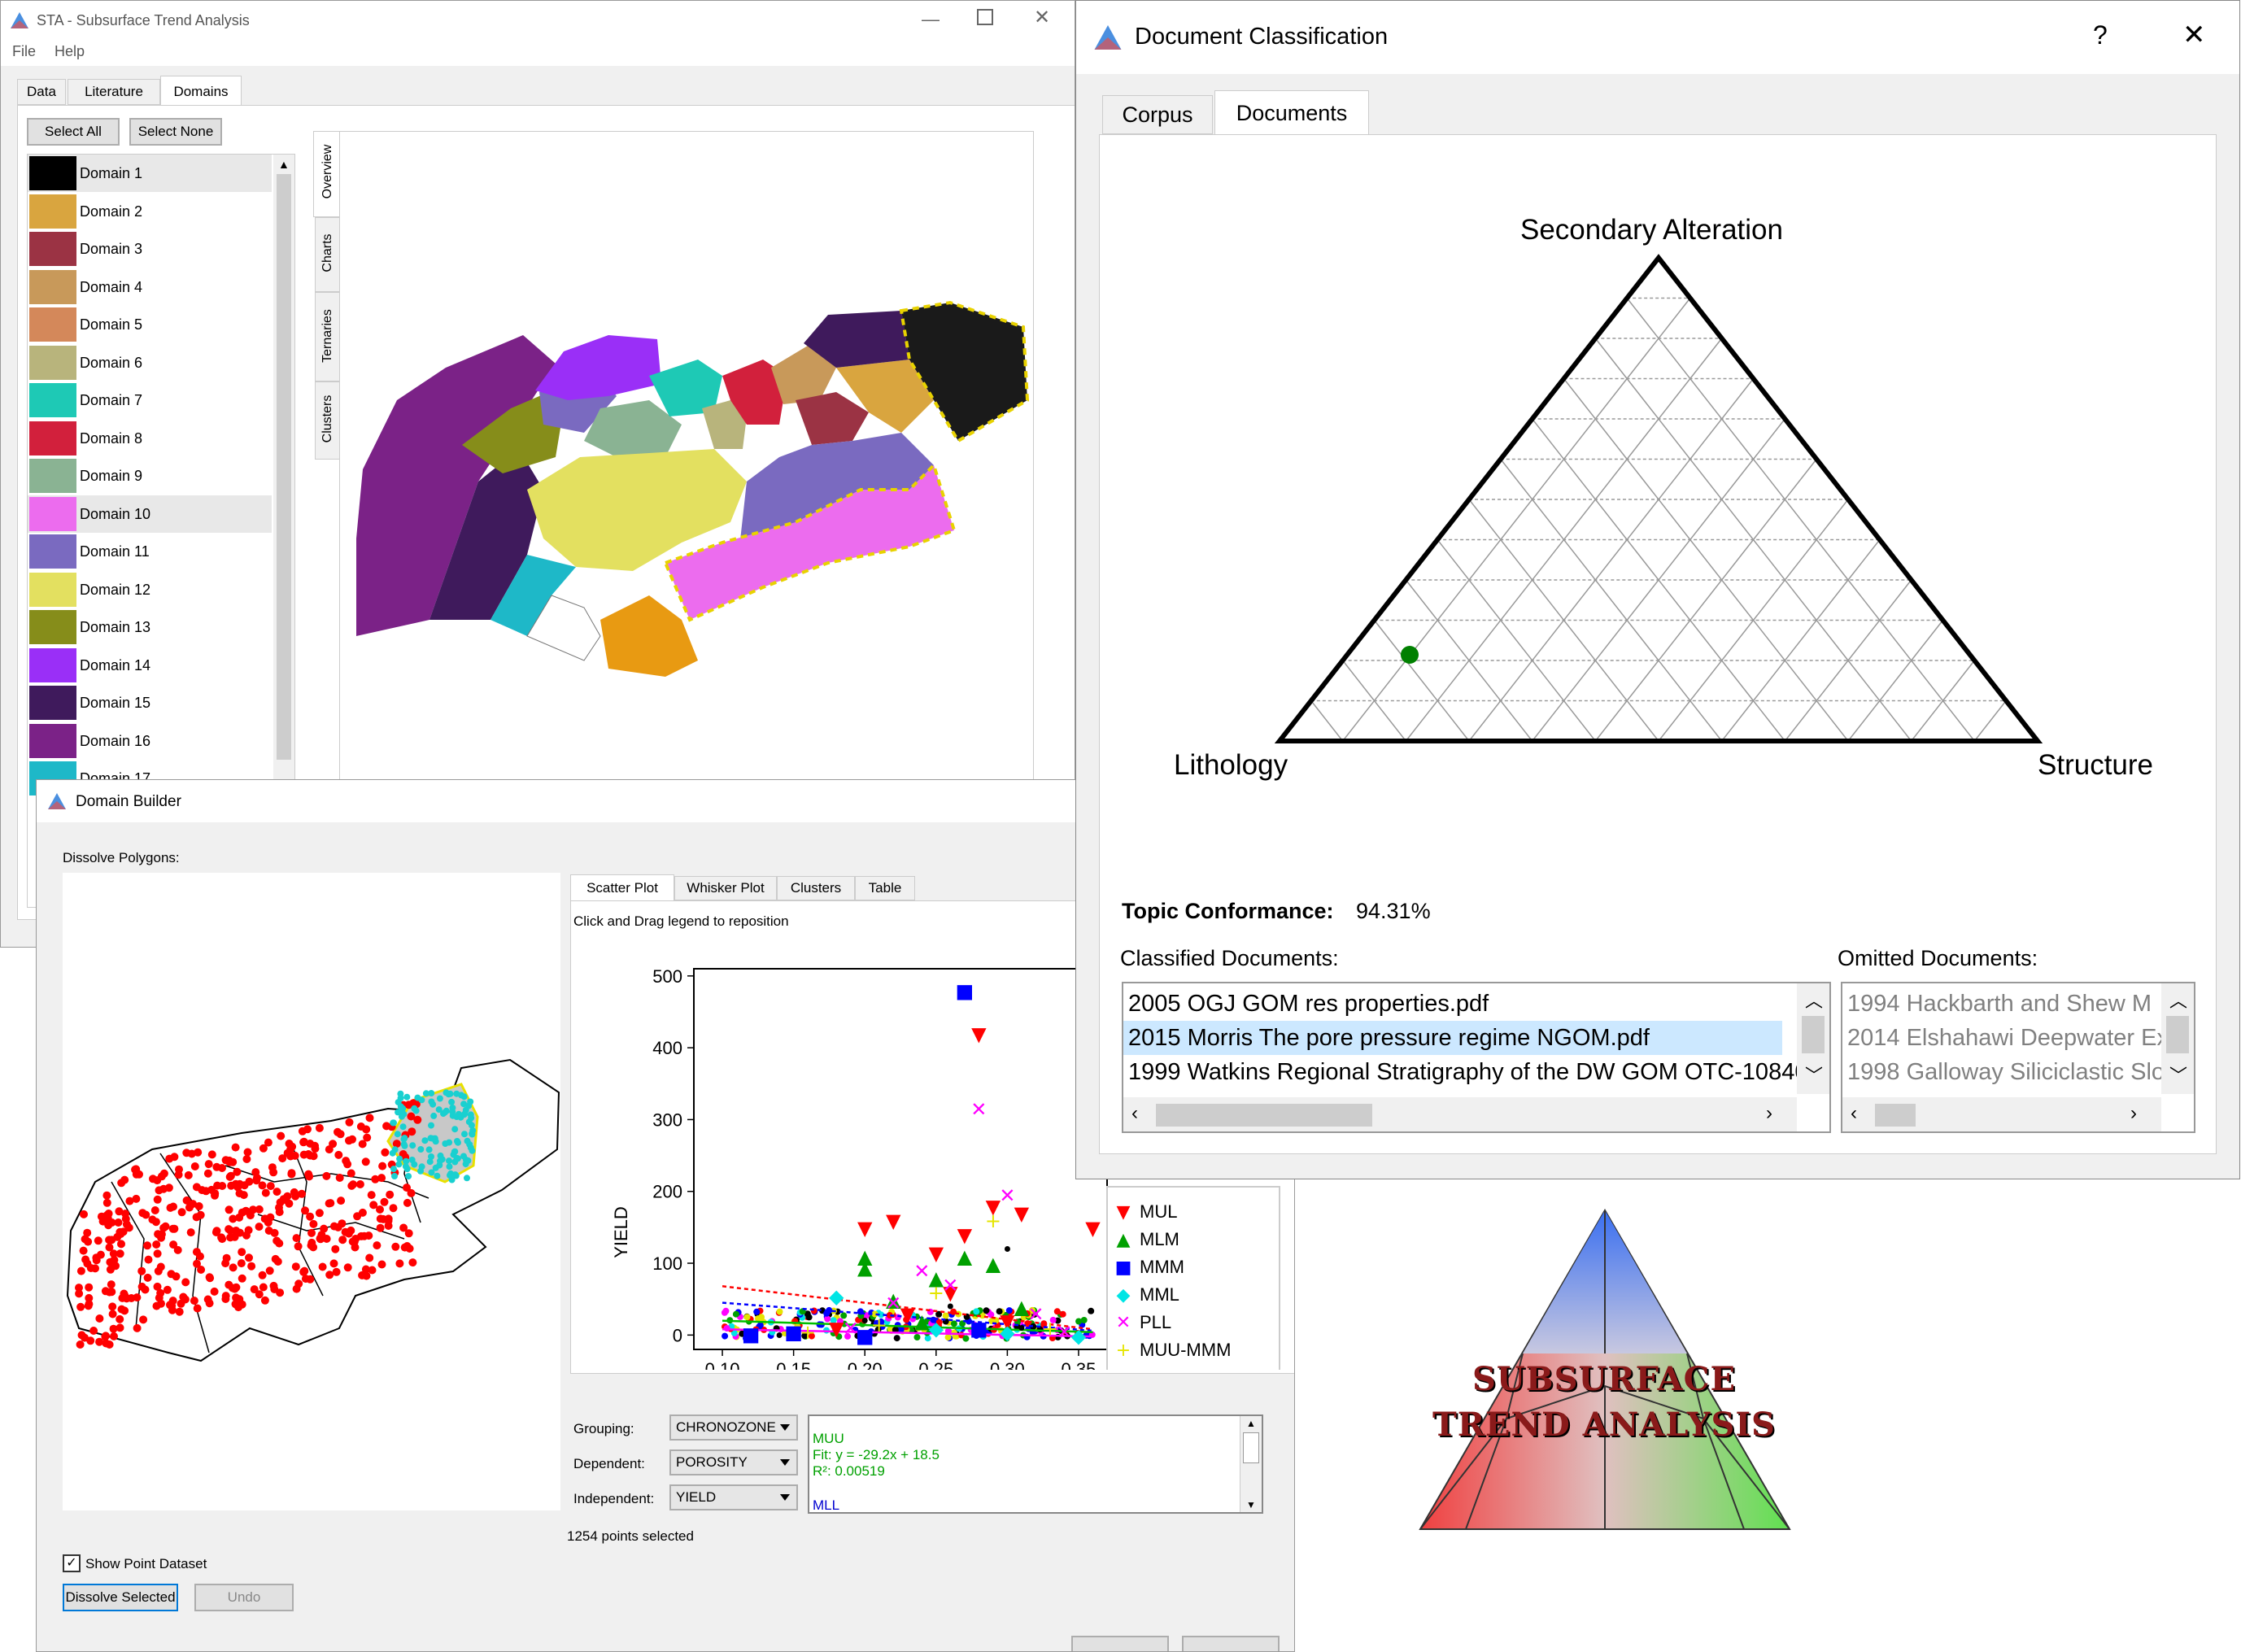  I want to click on domain-list-item: Domain 7, so click(150, 400).